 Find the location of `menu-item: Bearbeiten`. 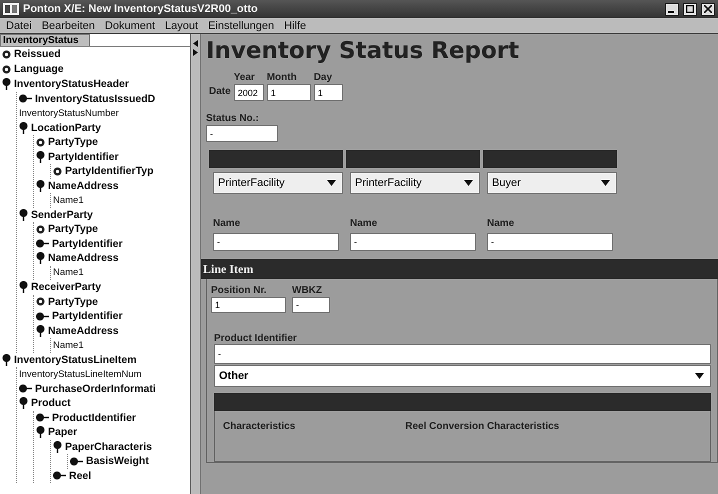

menu-item: Bearbeiten is located at coordinates (68, 26).